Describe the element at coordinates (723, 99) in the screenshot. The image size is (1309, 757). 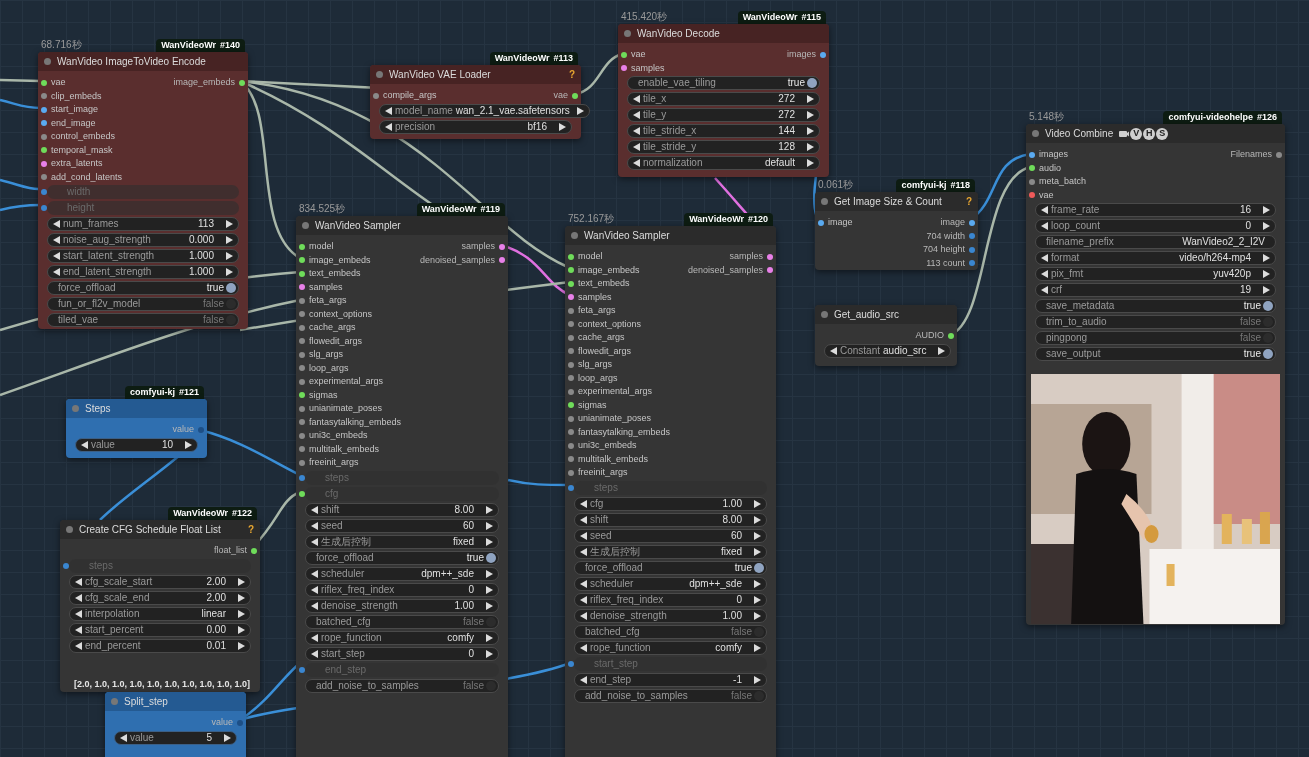
I see `number-widget: tile_x 272` at that location.